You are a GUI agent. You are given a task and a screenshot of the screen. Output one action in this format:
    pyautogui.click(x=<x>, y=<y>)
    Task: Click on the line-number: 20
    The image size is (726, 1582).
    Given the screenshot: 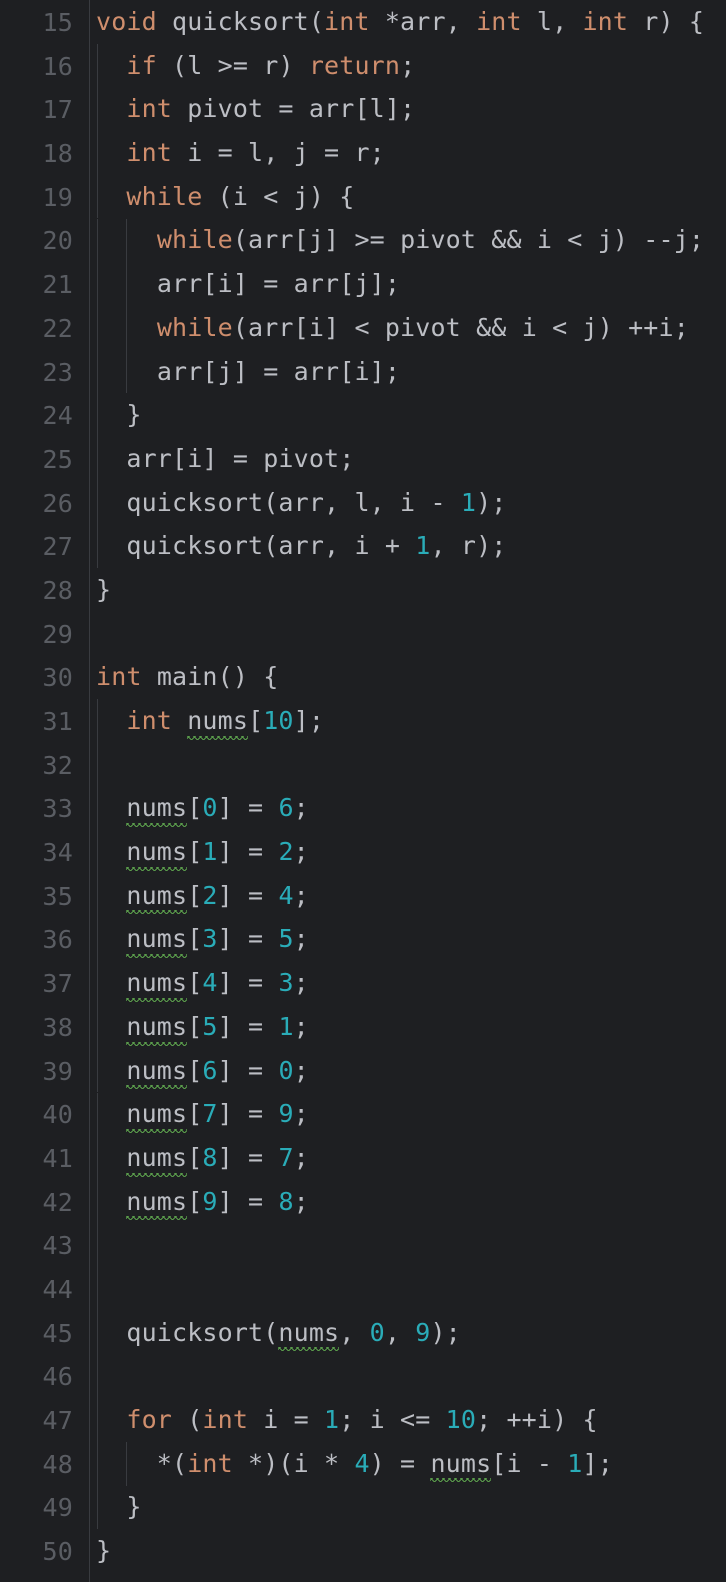 What is the action you would take?
    pyautogui.click(x=57, y=241)
    